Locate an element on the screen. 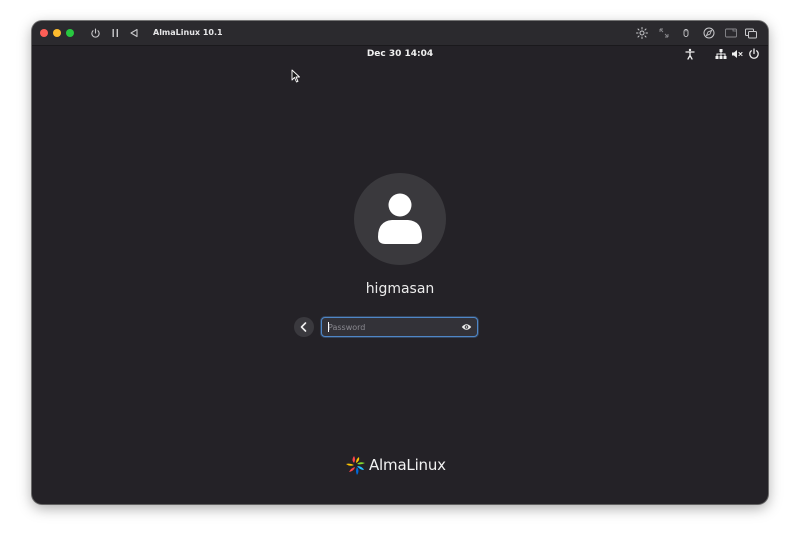 The image size is (800, 547). compass-icon is located at coordinates (709, 33).